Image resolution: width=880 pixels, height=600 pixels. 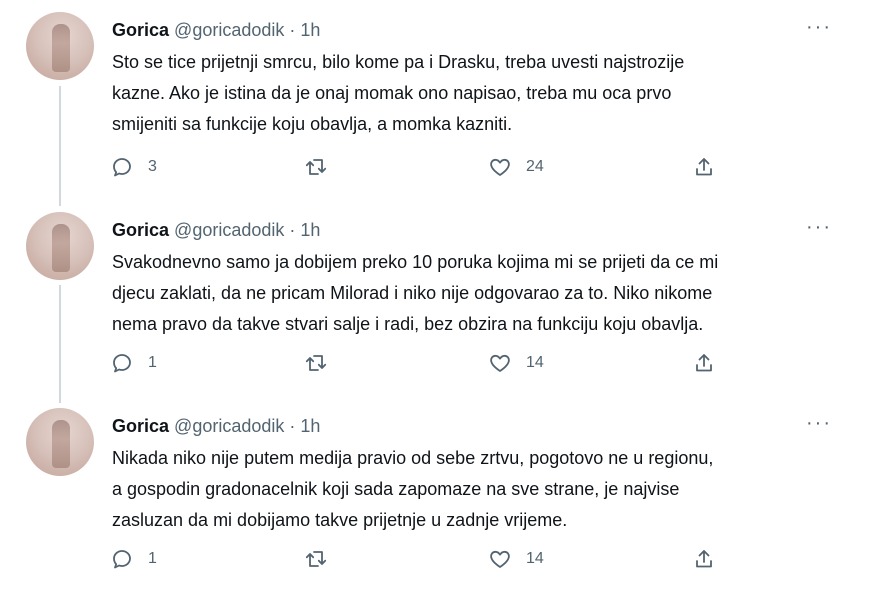 What do you see at coordinates (535, 166) in the screenshot?
I see `like-count: 24` at bounding box center [535, 166].